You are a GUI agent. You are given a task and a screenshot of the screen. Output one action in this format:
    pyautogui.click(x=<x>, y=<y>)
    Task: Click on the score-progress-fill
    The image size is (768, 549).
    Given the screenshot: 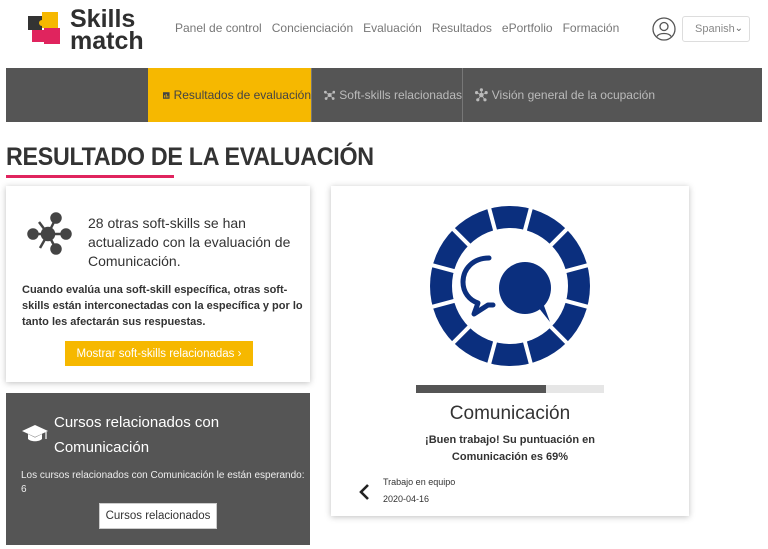 What is the action you would take?
    pyautogui.click(x=481, y=389)
    